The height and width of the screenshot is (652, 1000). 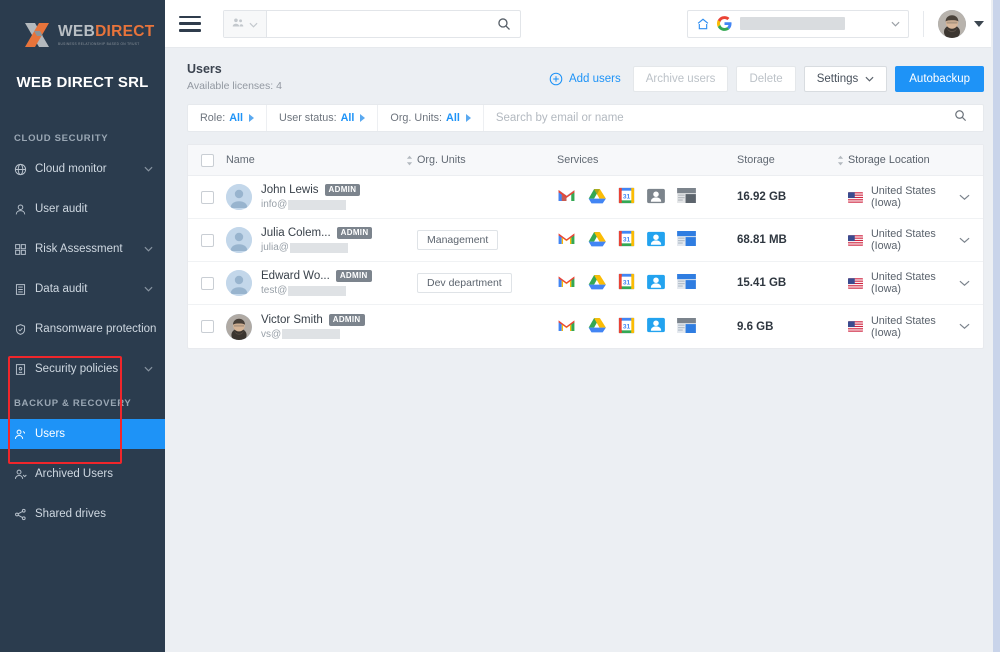 I want to click on vertical-scrollbar, so click(x=996, y=326).